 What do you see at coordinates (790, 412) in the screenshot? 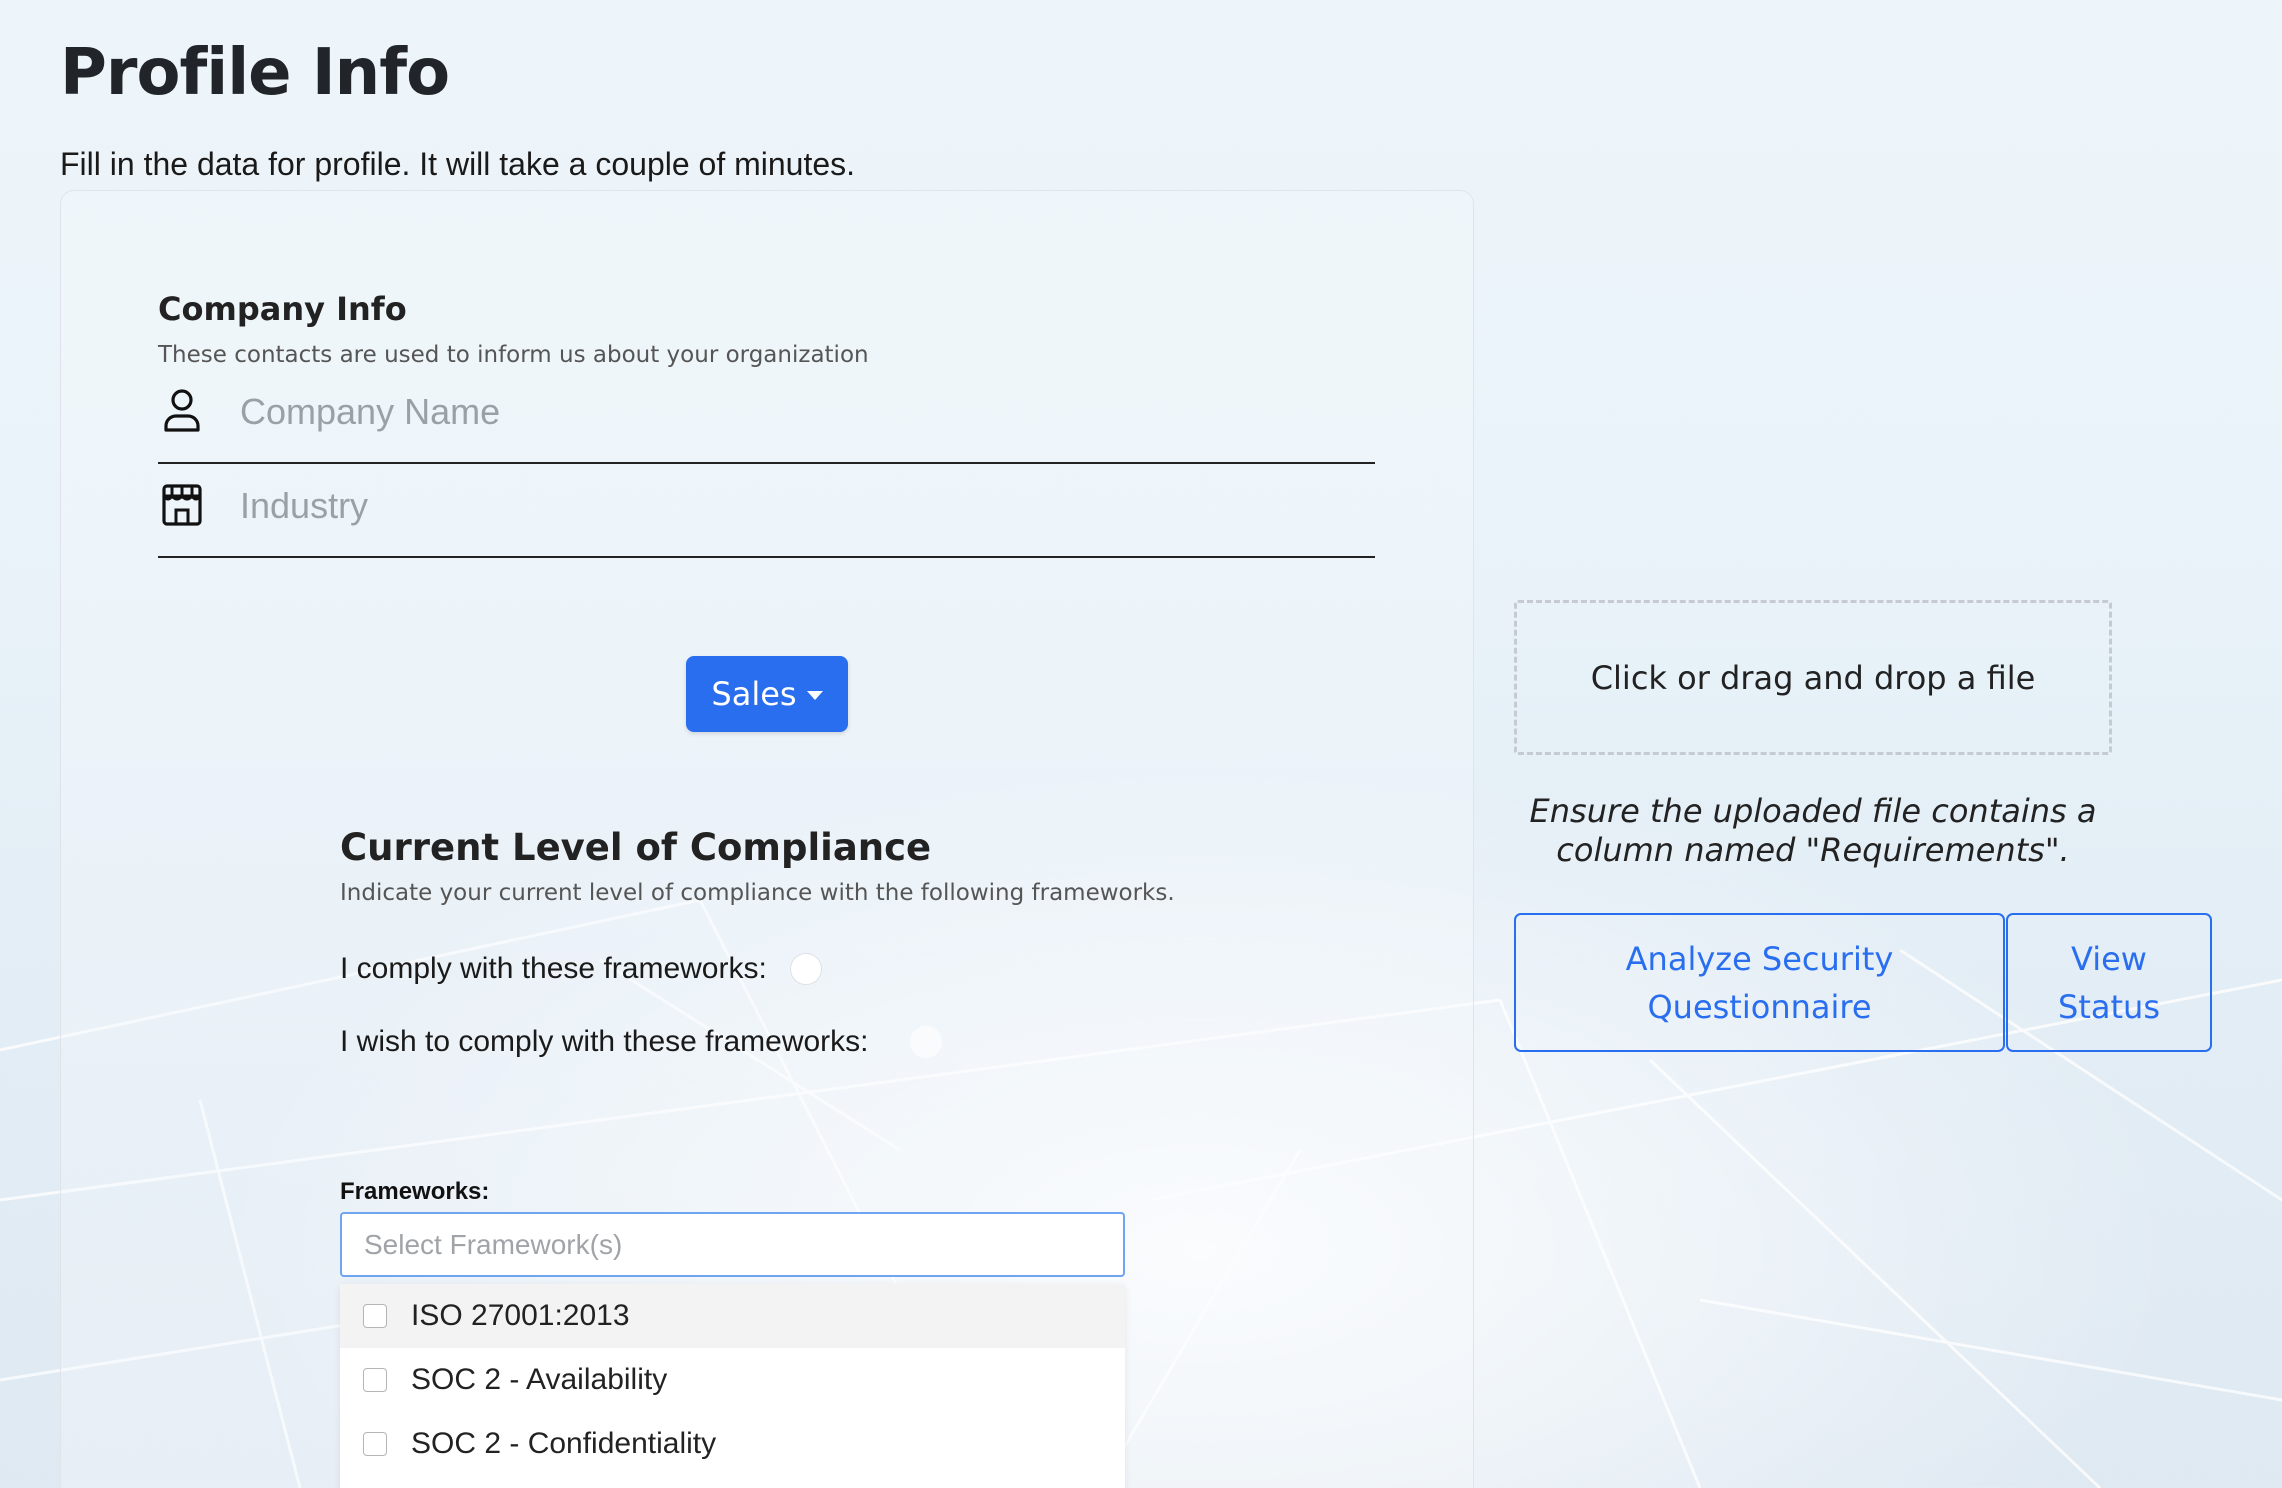
I see `company-name-input` at bounding box center [790, 412].